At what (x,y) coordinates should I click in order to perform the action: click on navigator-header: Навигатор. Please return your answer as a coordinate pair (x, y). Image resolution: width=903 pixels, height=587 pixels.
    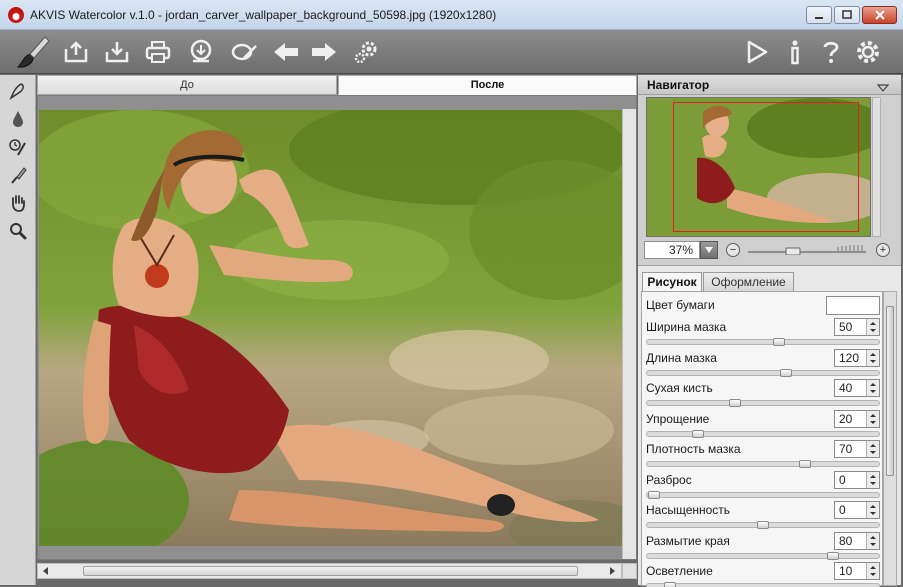
    Looking at the image, I should click on (769, 85).